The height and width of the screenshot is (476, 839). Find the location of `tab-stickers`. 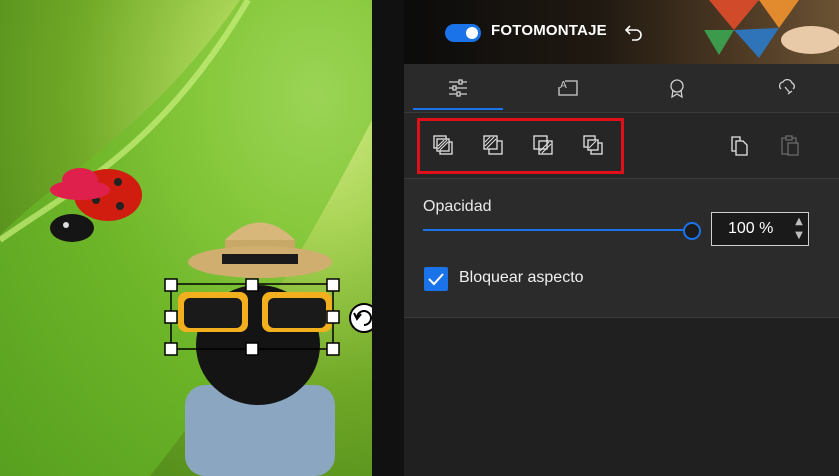

tab-stickers is located at coordinates (677, 88).